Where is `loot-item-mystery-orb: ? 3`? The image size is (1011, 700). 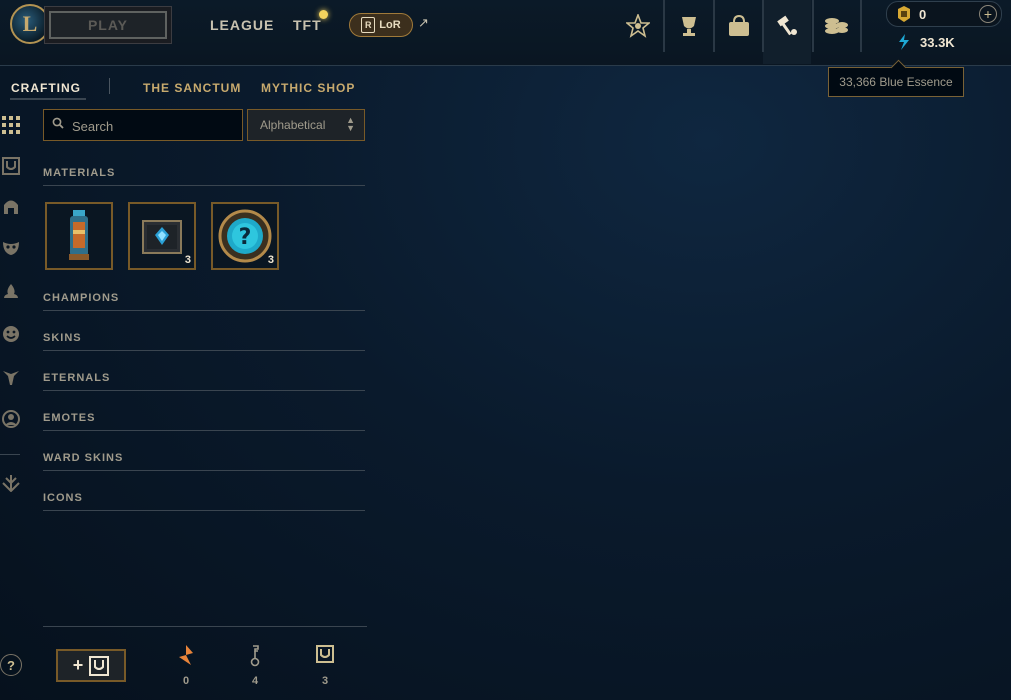 loot-item-mystery-orb: ? 3 is located at coordinates (245, 236).